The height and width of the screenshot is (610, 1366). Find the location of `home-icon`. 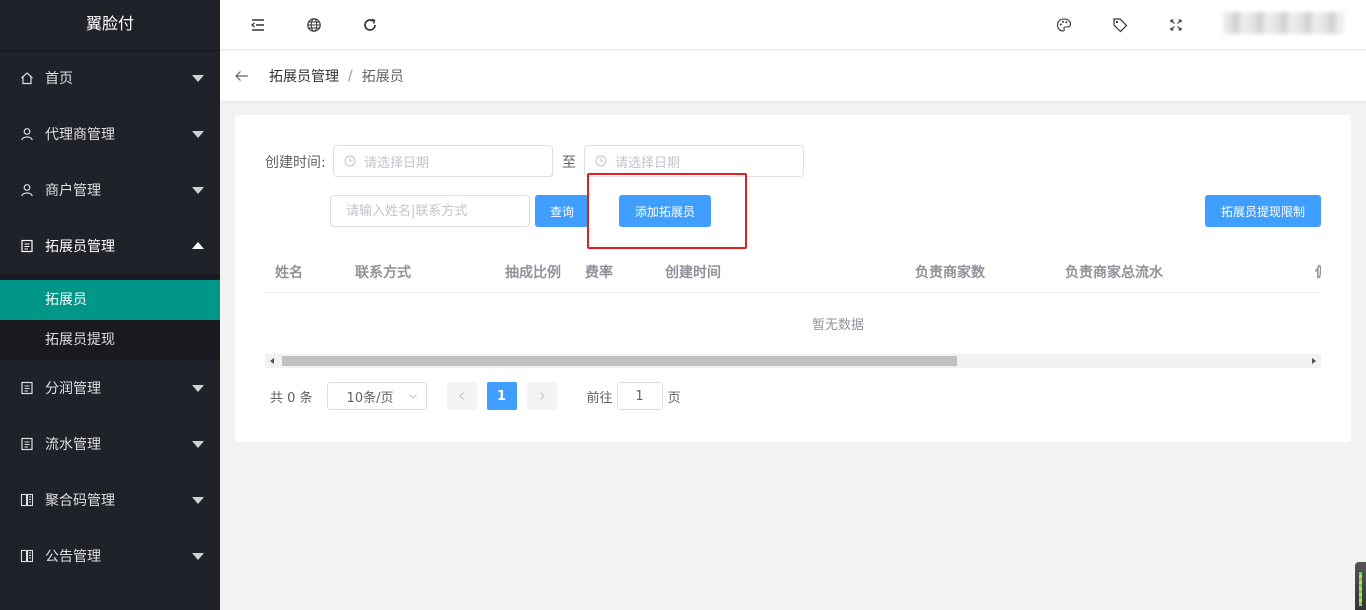

home-icon is located at coordinates (27, 78).